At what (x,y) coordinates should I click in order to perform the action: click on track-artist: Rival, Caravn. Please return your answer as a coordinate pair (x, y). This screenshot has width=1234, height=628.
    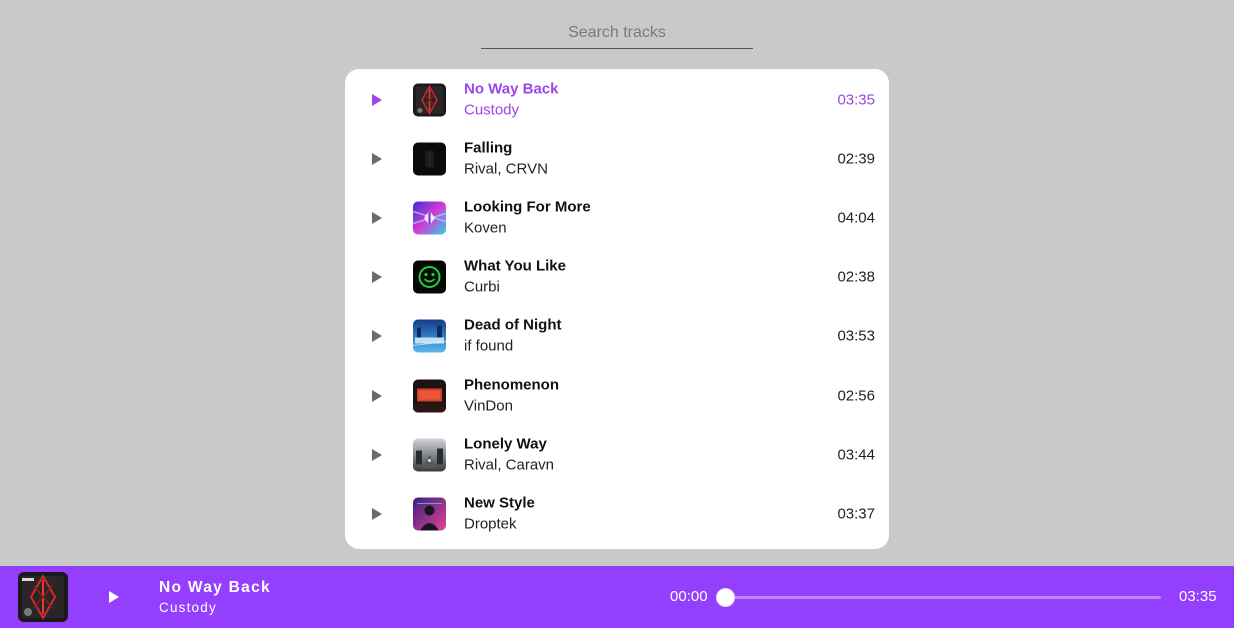
    Looking at the image, I should click on (509, 465).